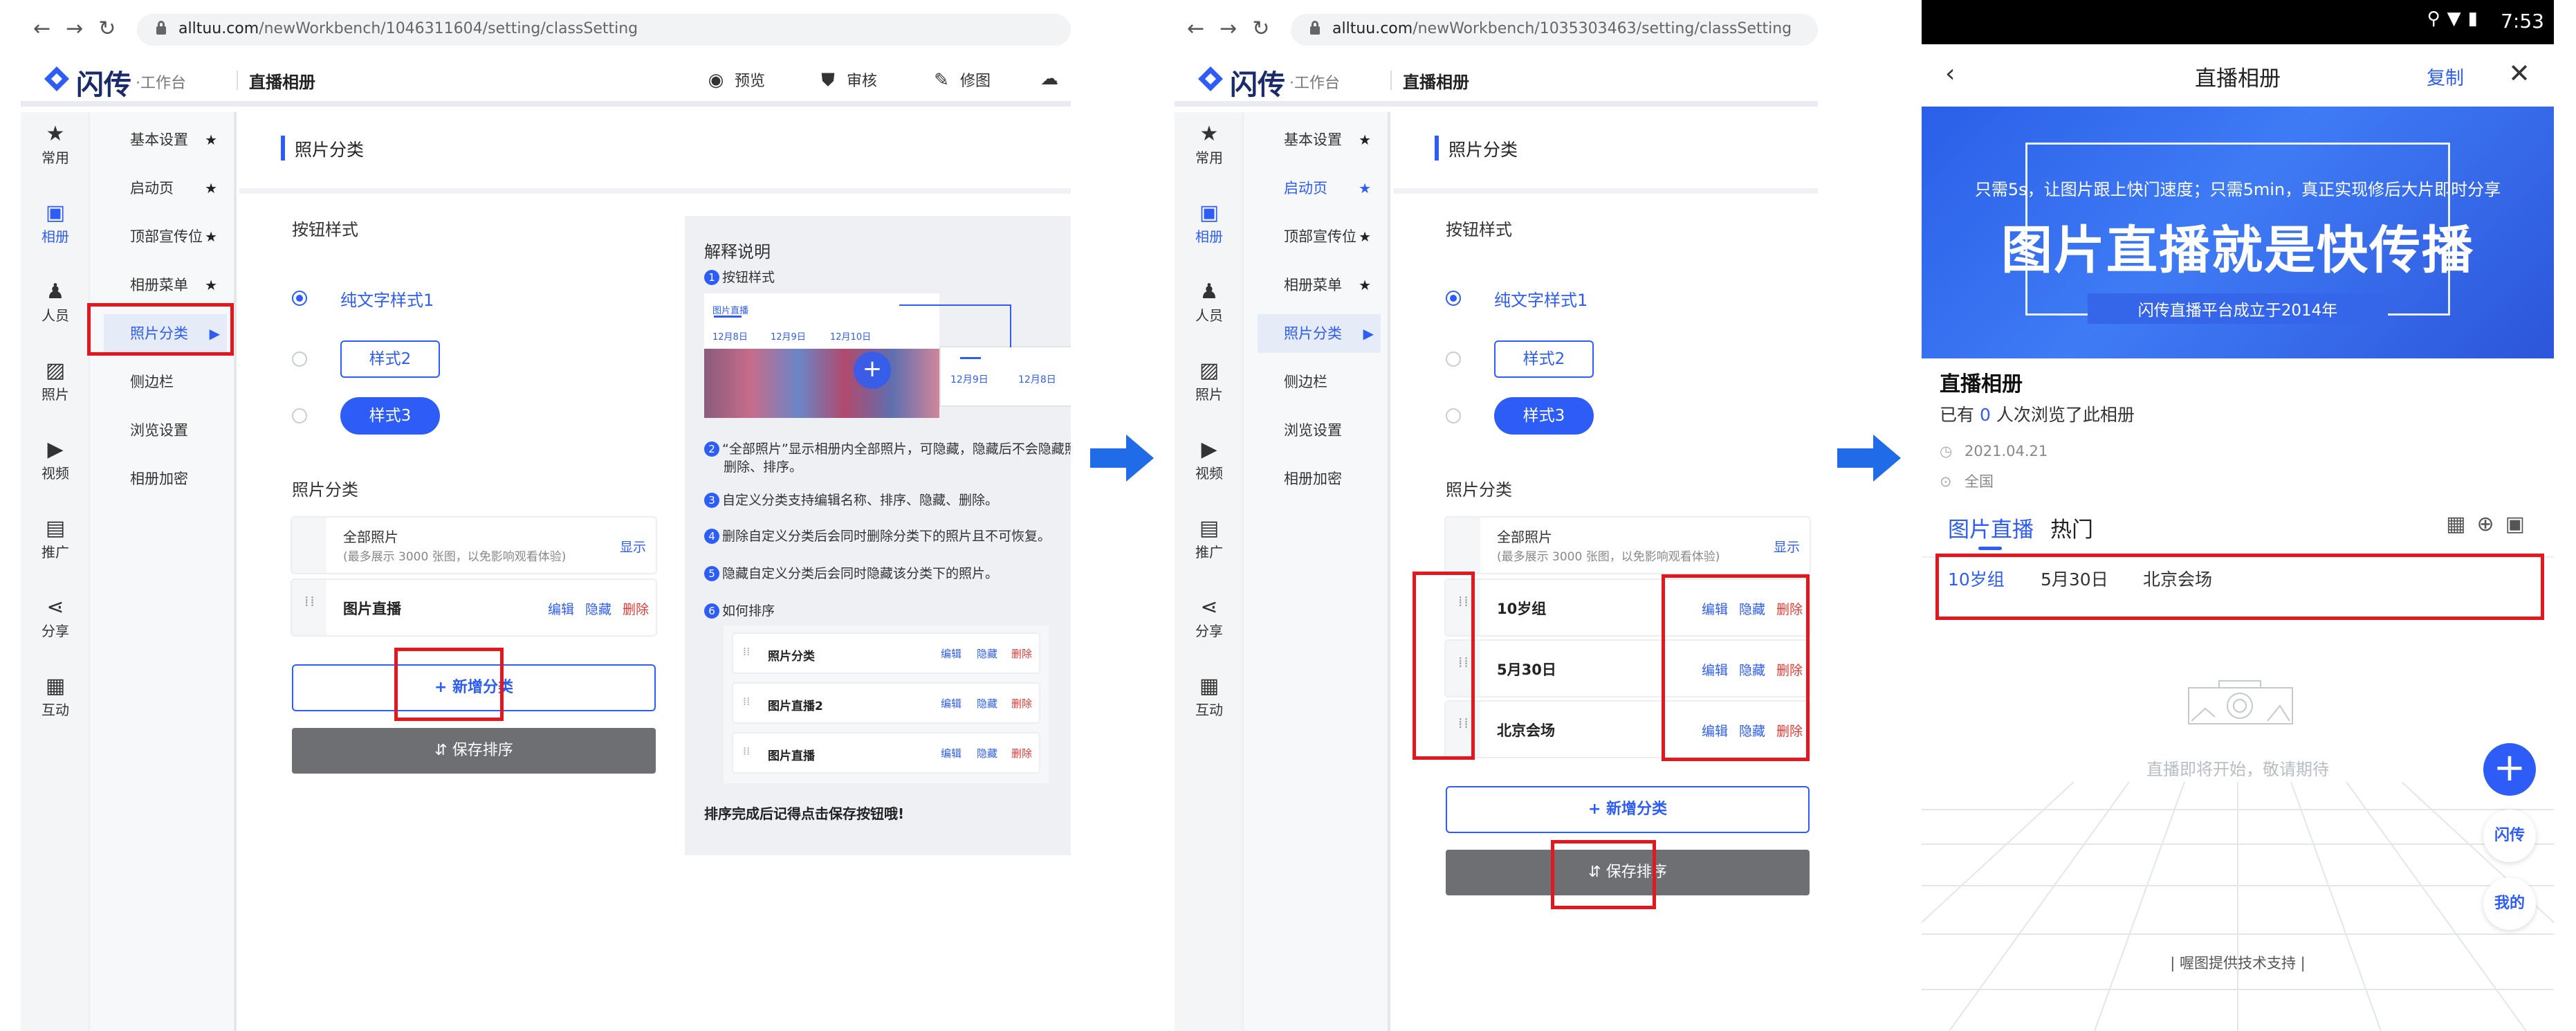  What do you see at coordinates (1991, 527) in the screenshot?
I see `tab-live-photos: 图片直播` at bounding box center [1991, 527].